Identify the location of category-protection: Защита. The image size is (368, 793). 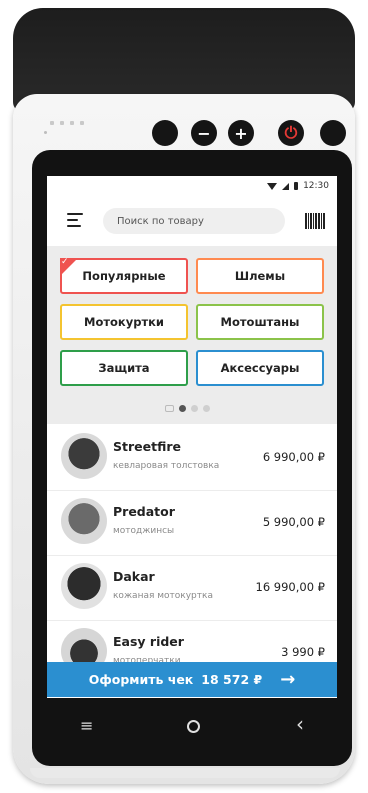
(124, 368).